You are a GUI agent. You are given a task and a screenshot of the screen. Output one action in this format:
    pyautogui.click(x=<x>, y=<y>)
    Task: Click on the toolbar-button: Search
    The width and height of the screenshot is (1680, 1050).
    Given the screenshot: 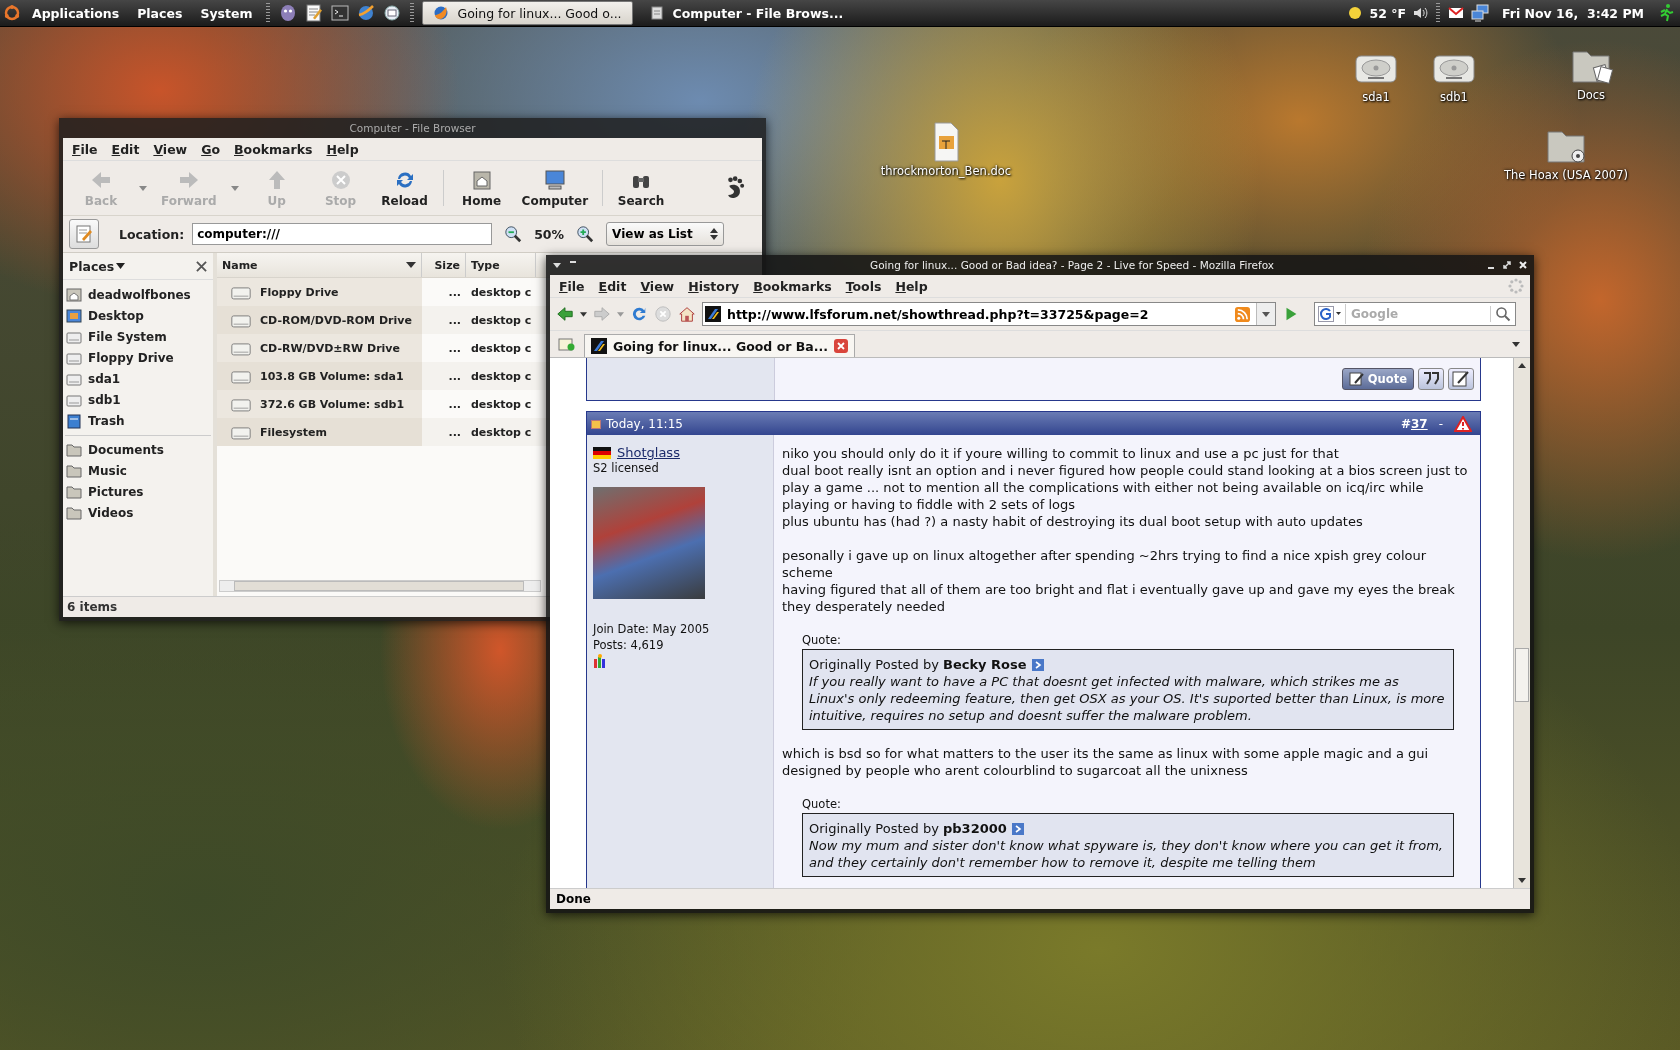 What is the action you would take?
    pyautogui.click(x=641, y=188)
    